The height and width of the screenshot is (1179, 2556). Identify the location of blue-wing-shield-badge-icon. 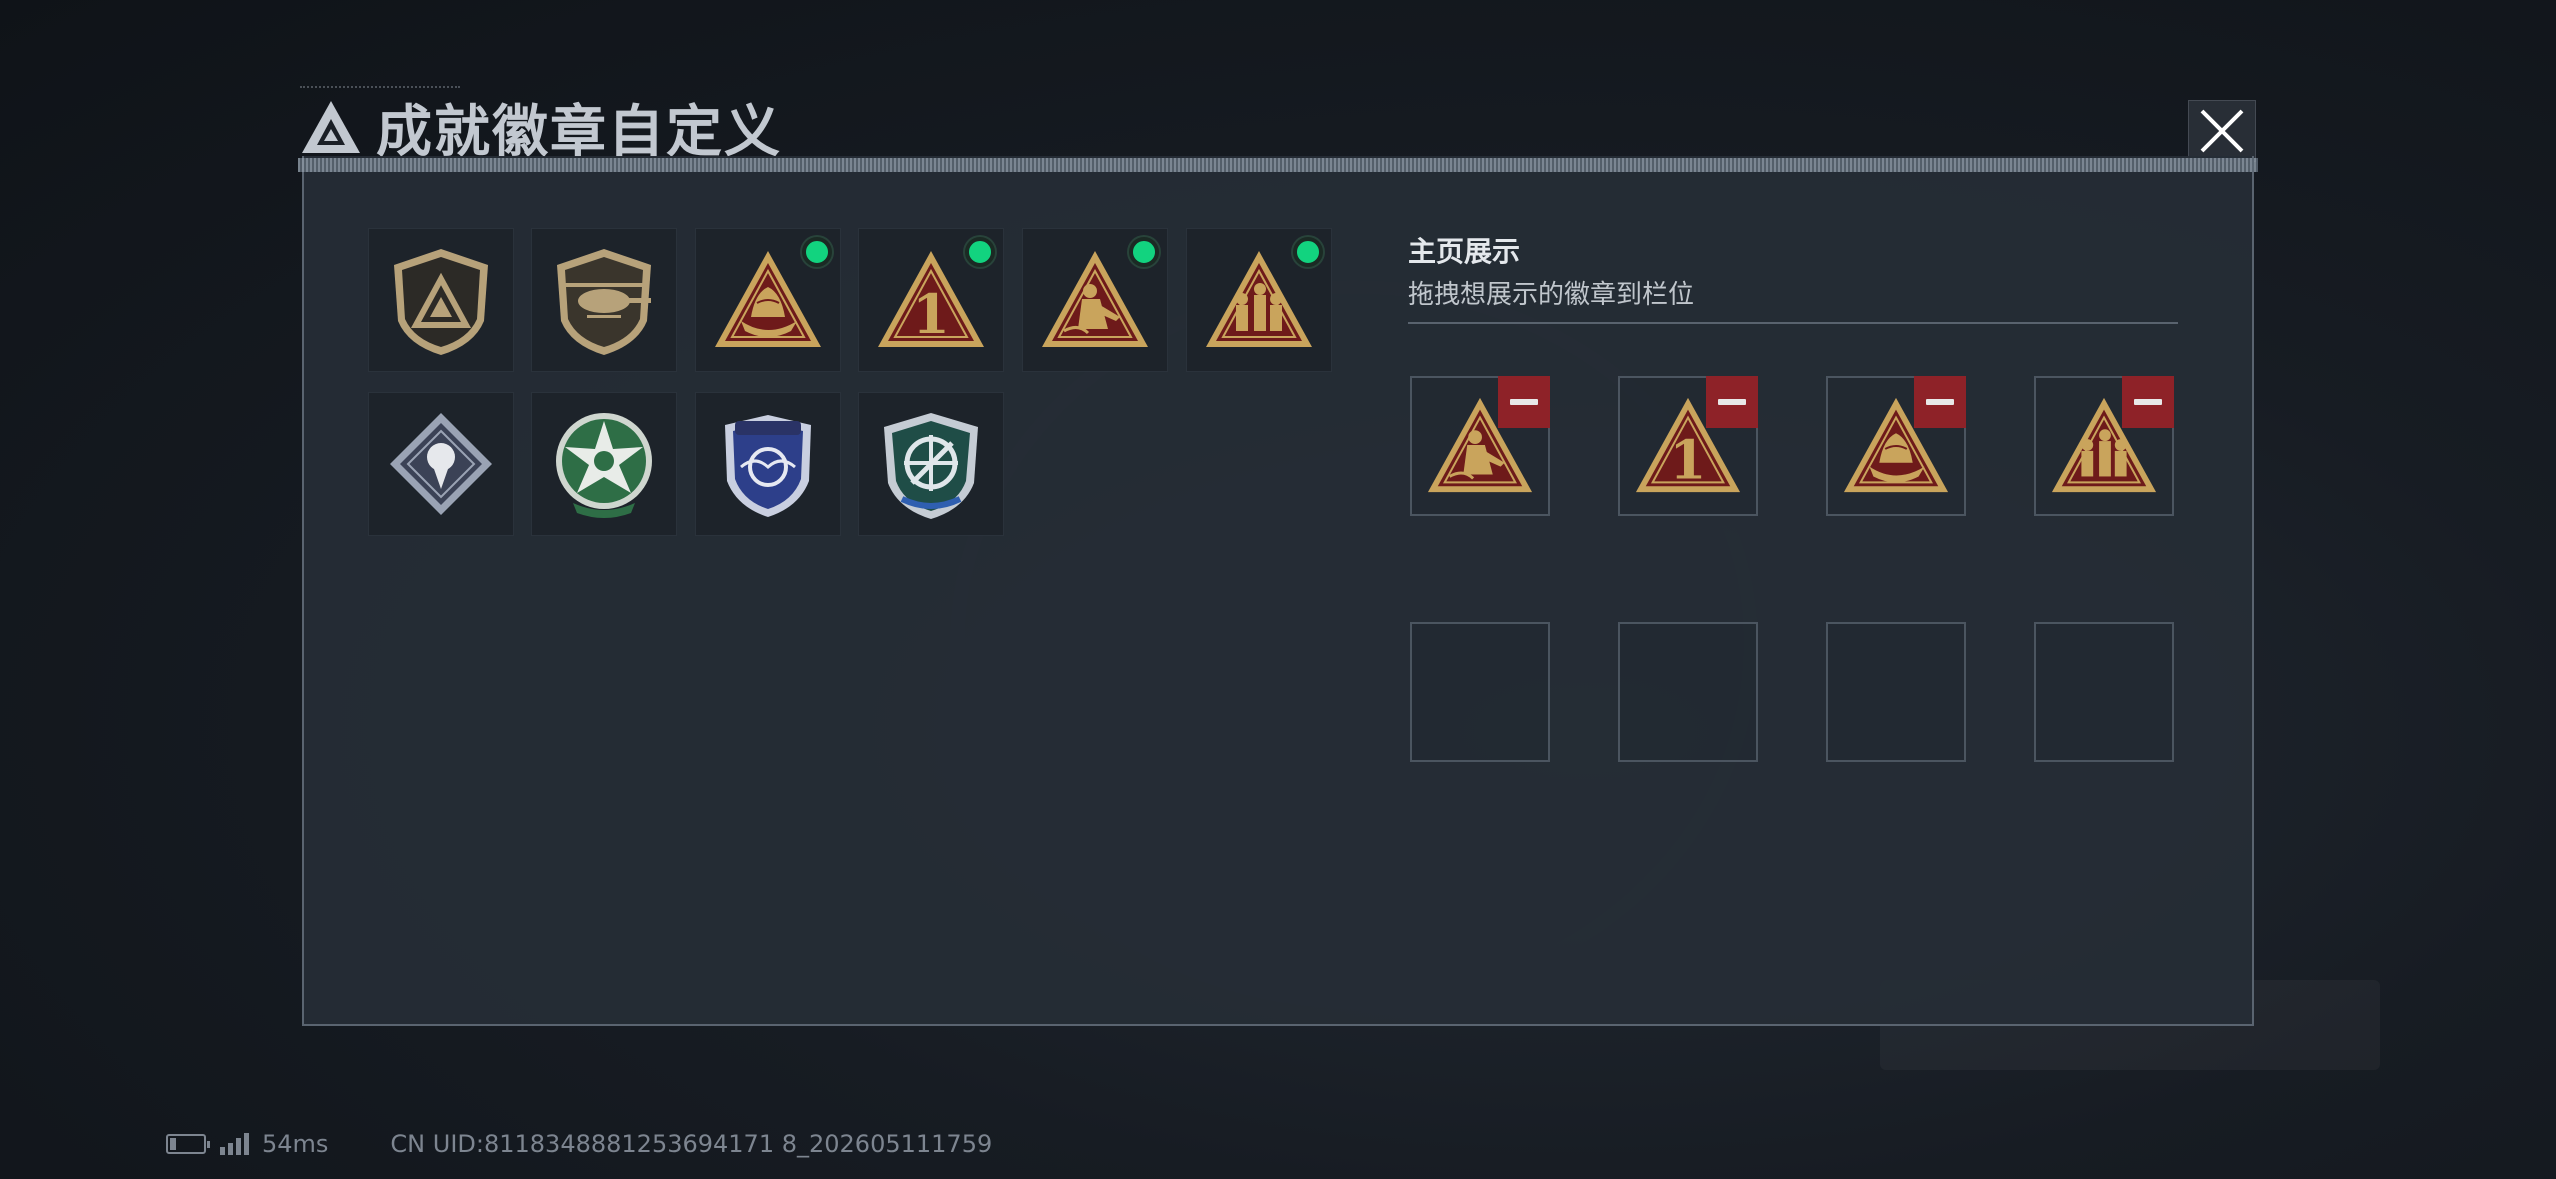
(768, 466).